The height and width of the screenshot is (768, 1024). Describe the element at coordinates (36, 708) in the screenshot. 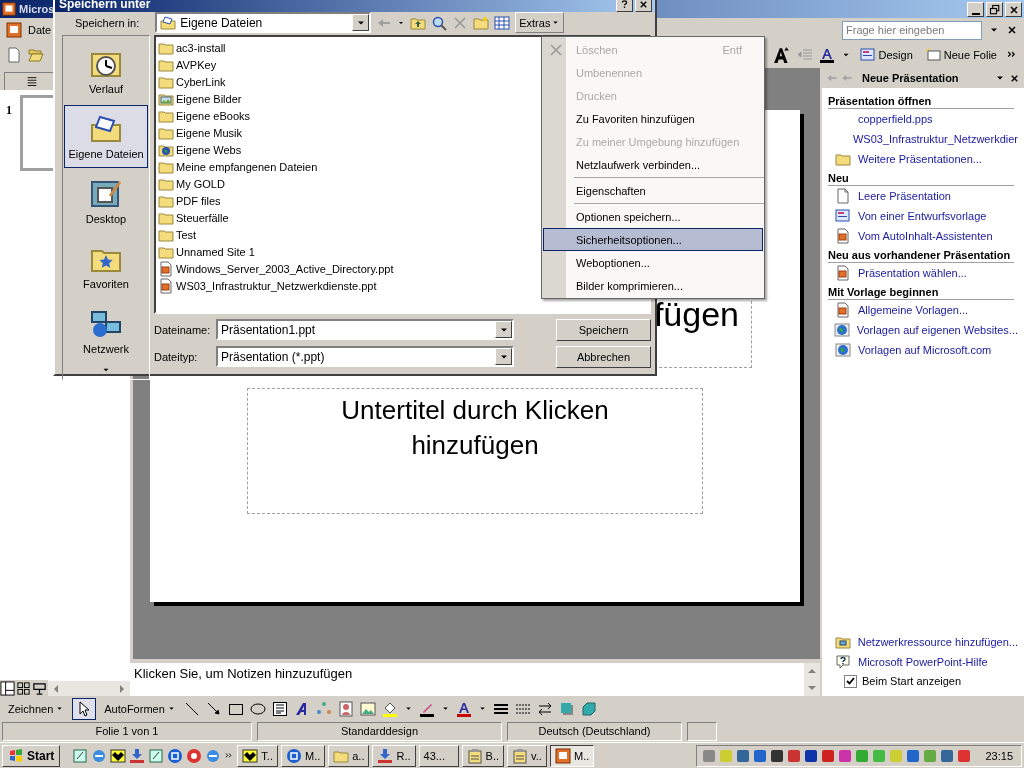

I see `draw-menu-button: Zeichnen` at that location.